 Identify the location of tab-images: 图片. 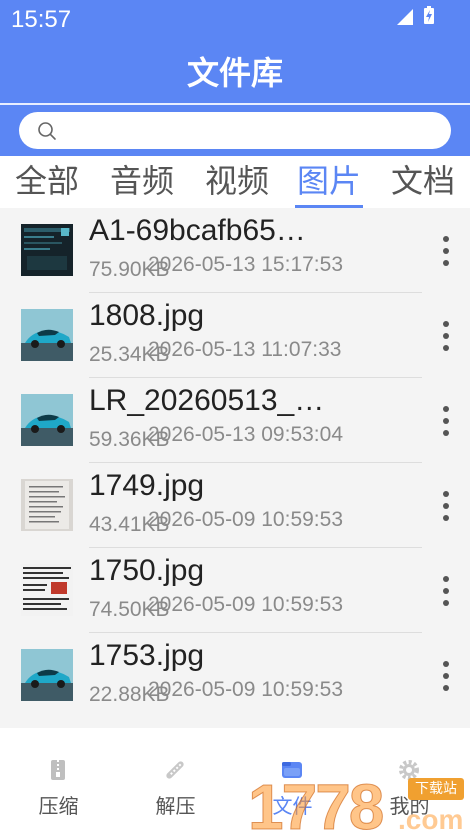
(329, 182).